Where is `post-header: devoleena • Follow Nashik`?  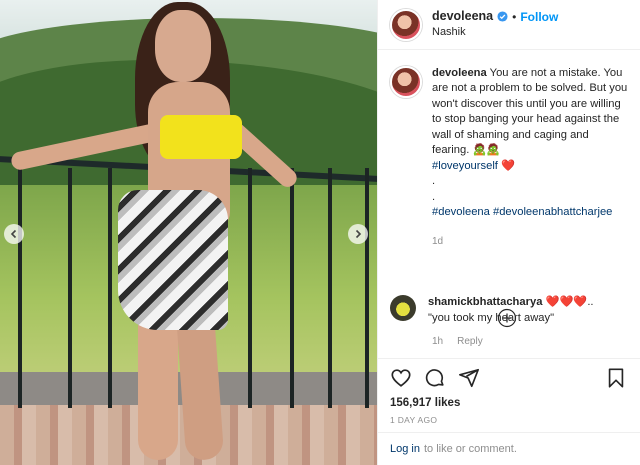 post-header: devoleena • Follow Nashik is located at coordinates (509, 25).